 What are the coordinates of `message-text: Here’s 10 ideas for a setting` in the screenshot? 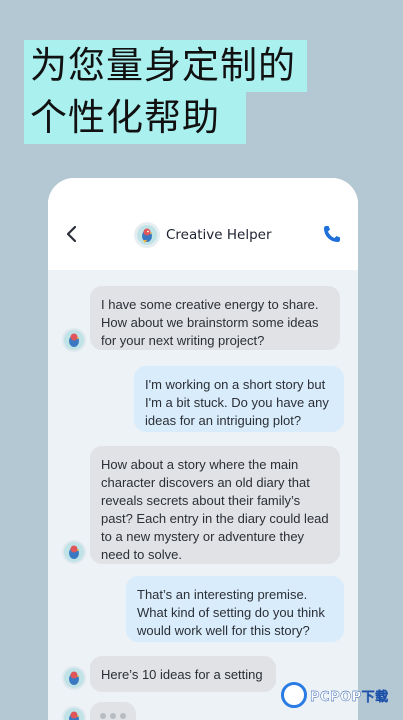 It's located at (182, 674).